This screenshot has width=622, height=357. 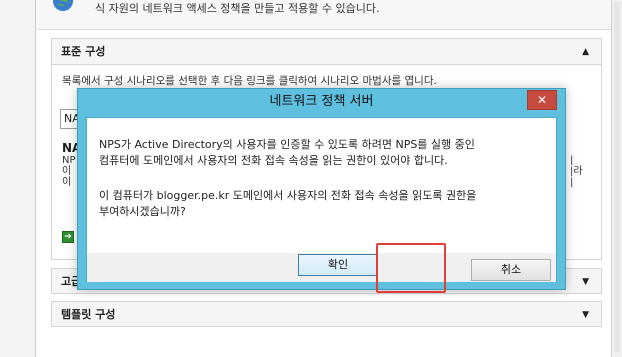 I want to click on cancel-button: 취소, so click(x=511, y=270).